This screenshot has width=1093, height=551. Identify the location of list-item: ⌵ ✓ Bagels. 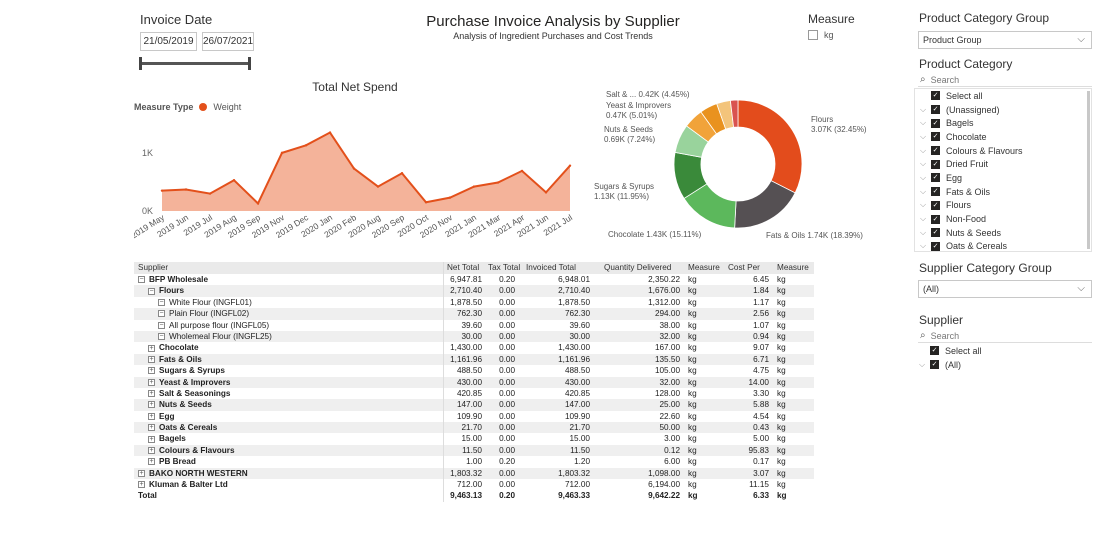
(1003, 123).